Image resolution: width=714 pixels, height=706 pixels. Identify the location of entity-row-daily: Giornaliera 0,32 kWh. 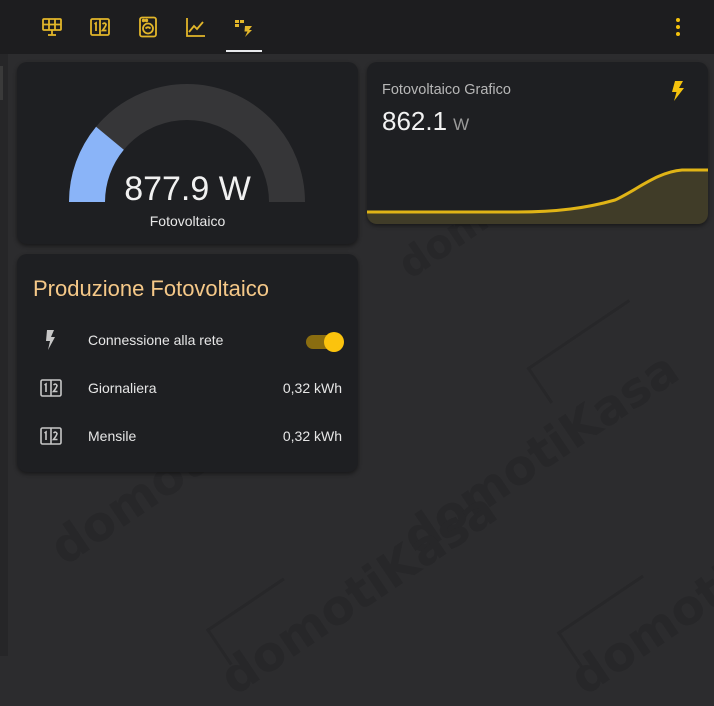
(187, 388).